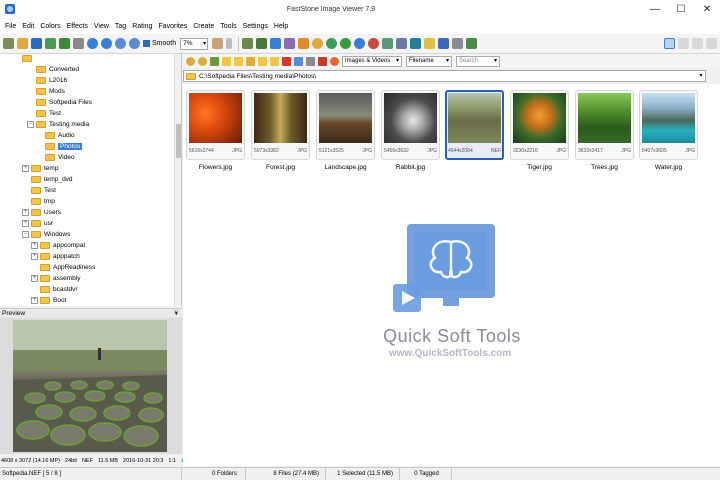  Describe the element at coordinates (290, 43) in the screenshot. I see `draw-icon` at that location.